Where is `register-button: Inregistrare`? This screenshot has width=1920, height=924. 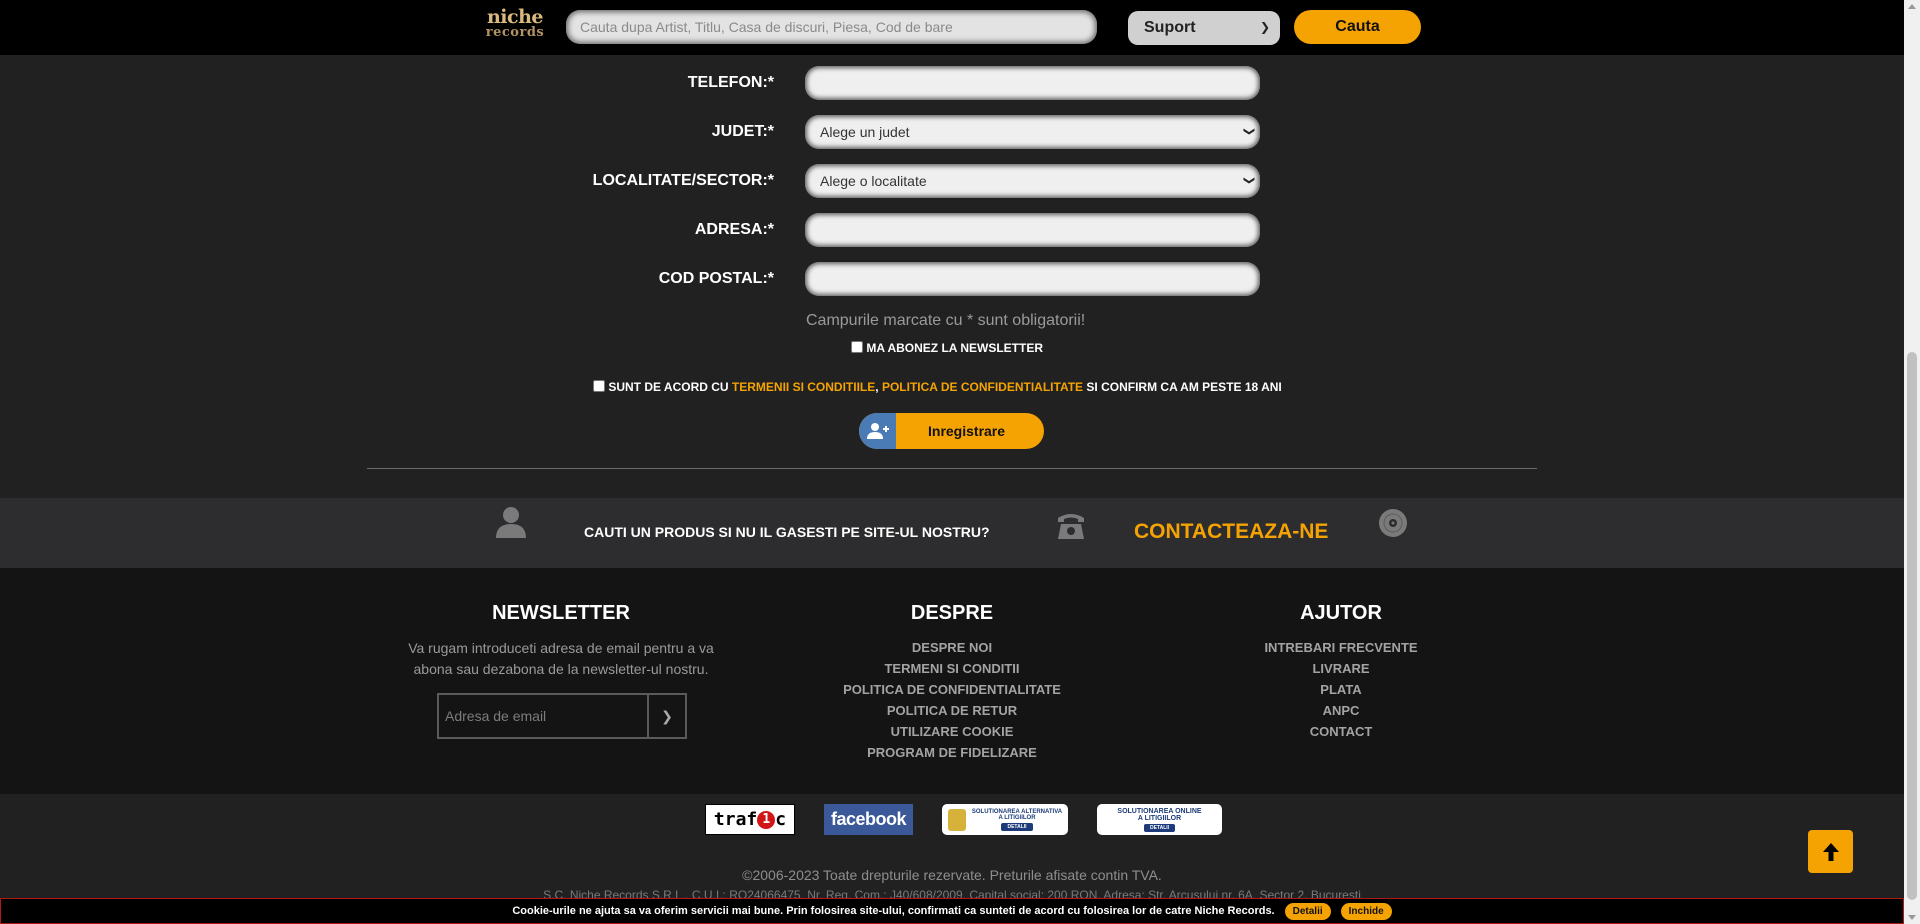 register-button: Inregistrare is located at coordinates (951, 431).